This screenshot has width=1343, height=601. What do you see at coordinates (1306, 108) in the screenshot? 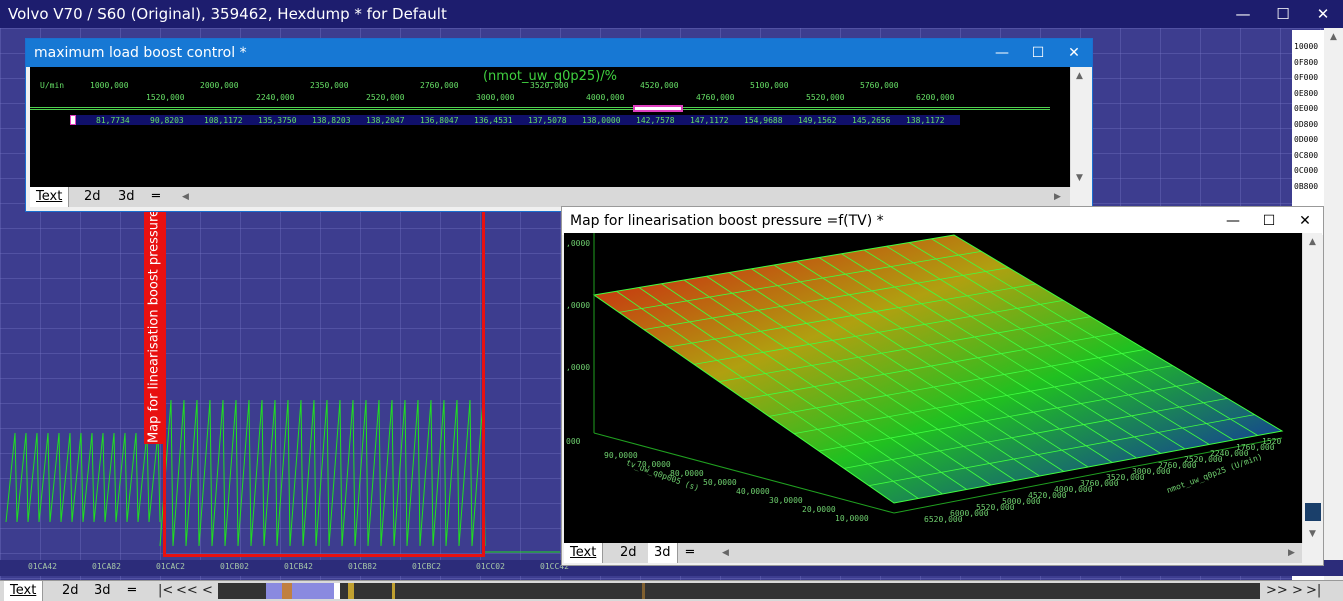
I see `address-label: 0E000` at bounding box center [1306, 108].